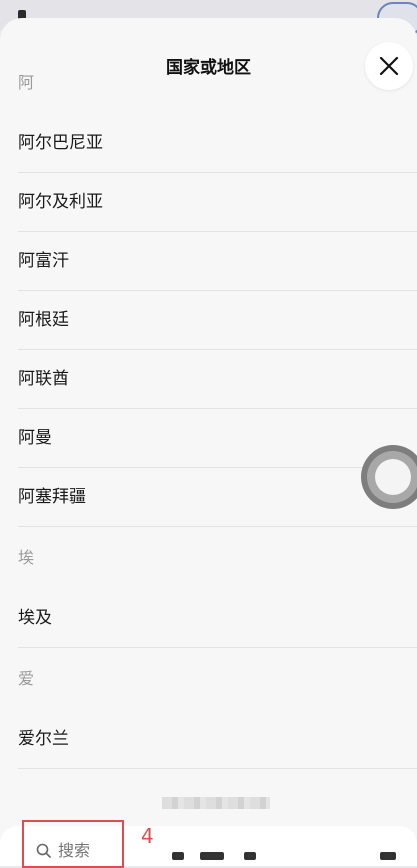 The image size is (417, 868). What do you see at coordinates (88, 850) in the screenshot?
I see `search-input` at bounding box center [88, 850].